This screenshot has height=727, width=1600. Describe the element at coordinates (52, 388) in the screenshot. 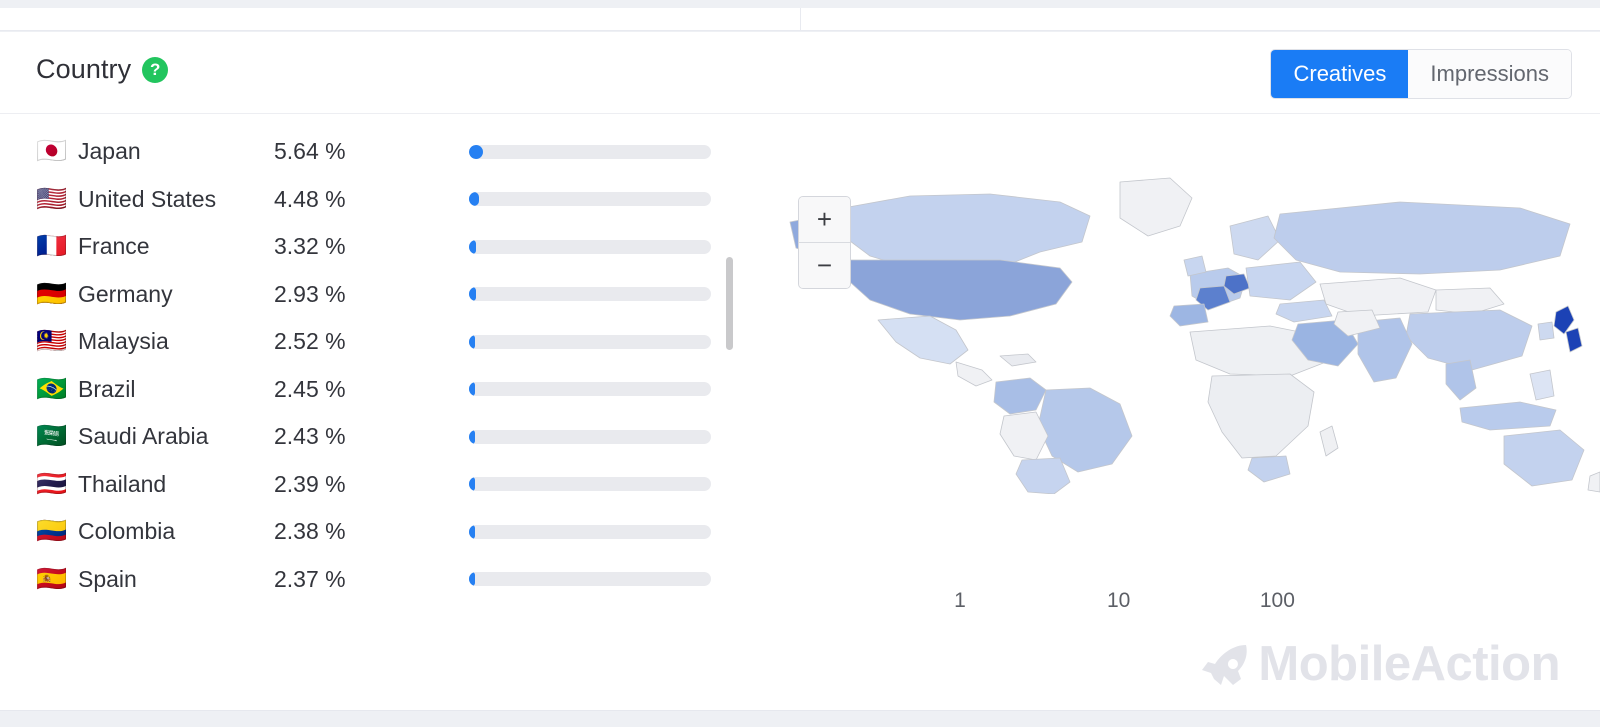

I see `country-flag-icon: 🇧🇷` at that location.